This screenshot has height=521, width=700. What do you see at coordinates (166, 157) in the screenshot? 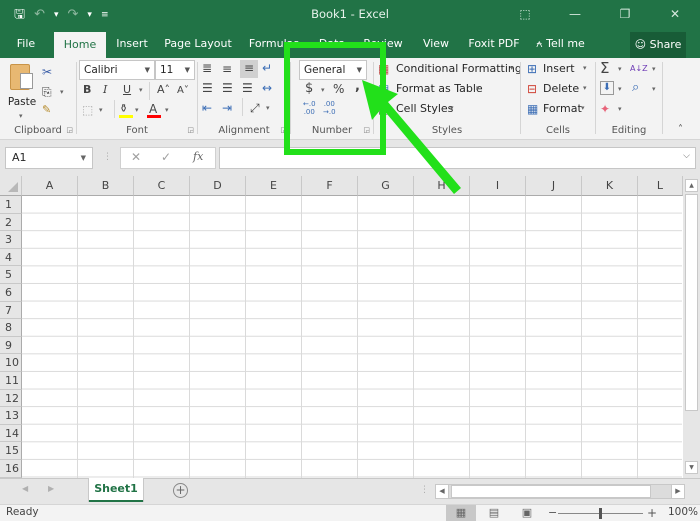
I see `enter-icon: ✓` at bounding box center [166, 157].